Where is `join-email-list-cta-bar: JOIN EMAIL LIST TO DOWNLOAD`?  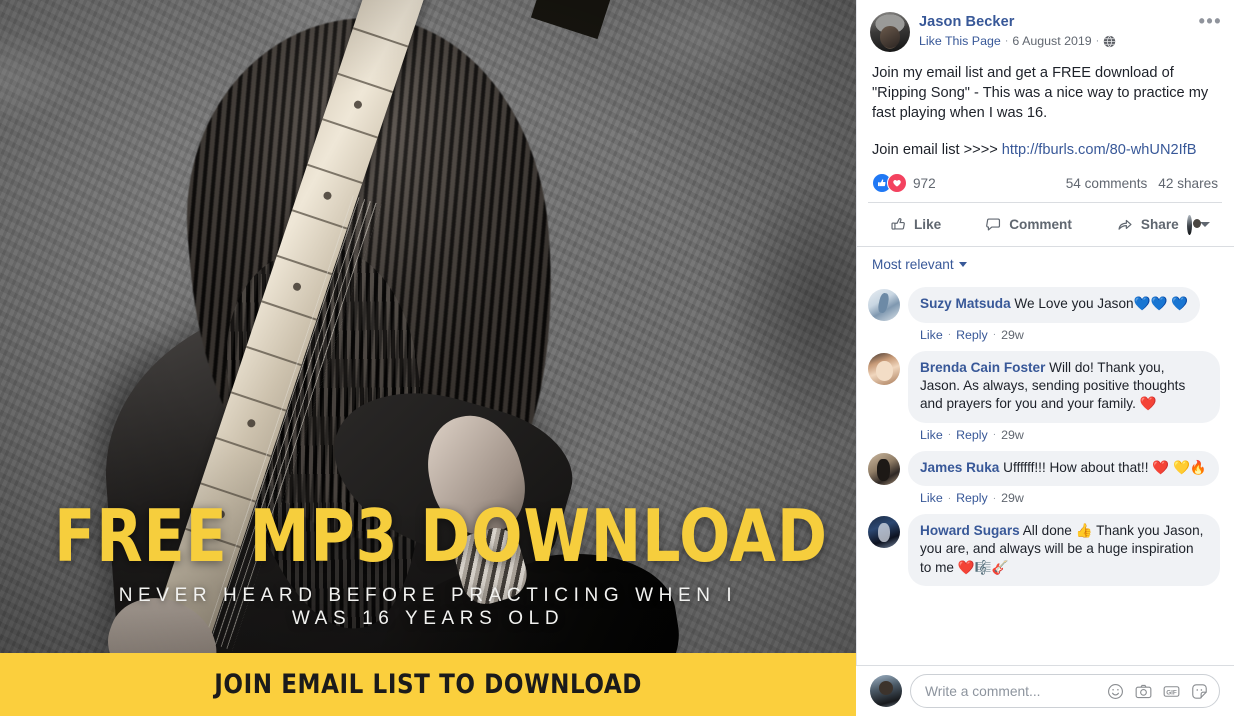 join-email-list-cta-bar: JOIN EMAIL LIST TO DOWNLOAD is located at coordinates (428, 684).